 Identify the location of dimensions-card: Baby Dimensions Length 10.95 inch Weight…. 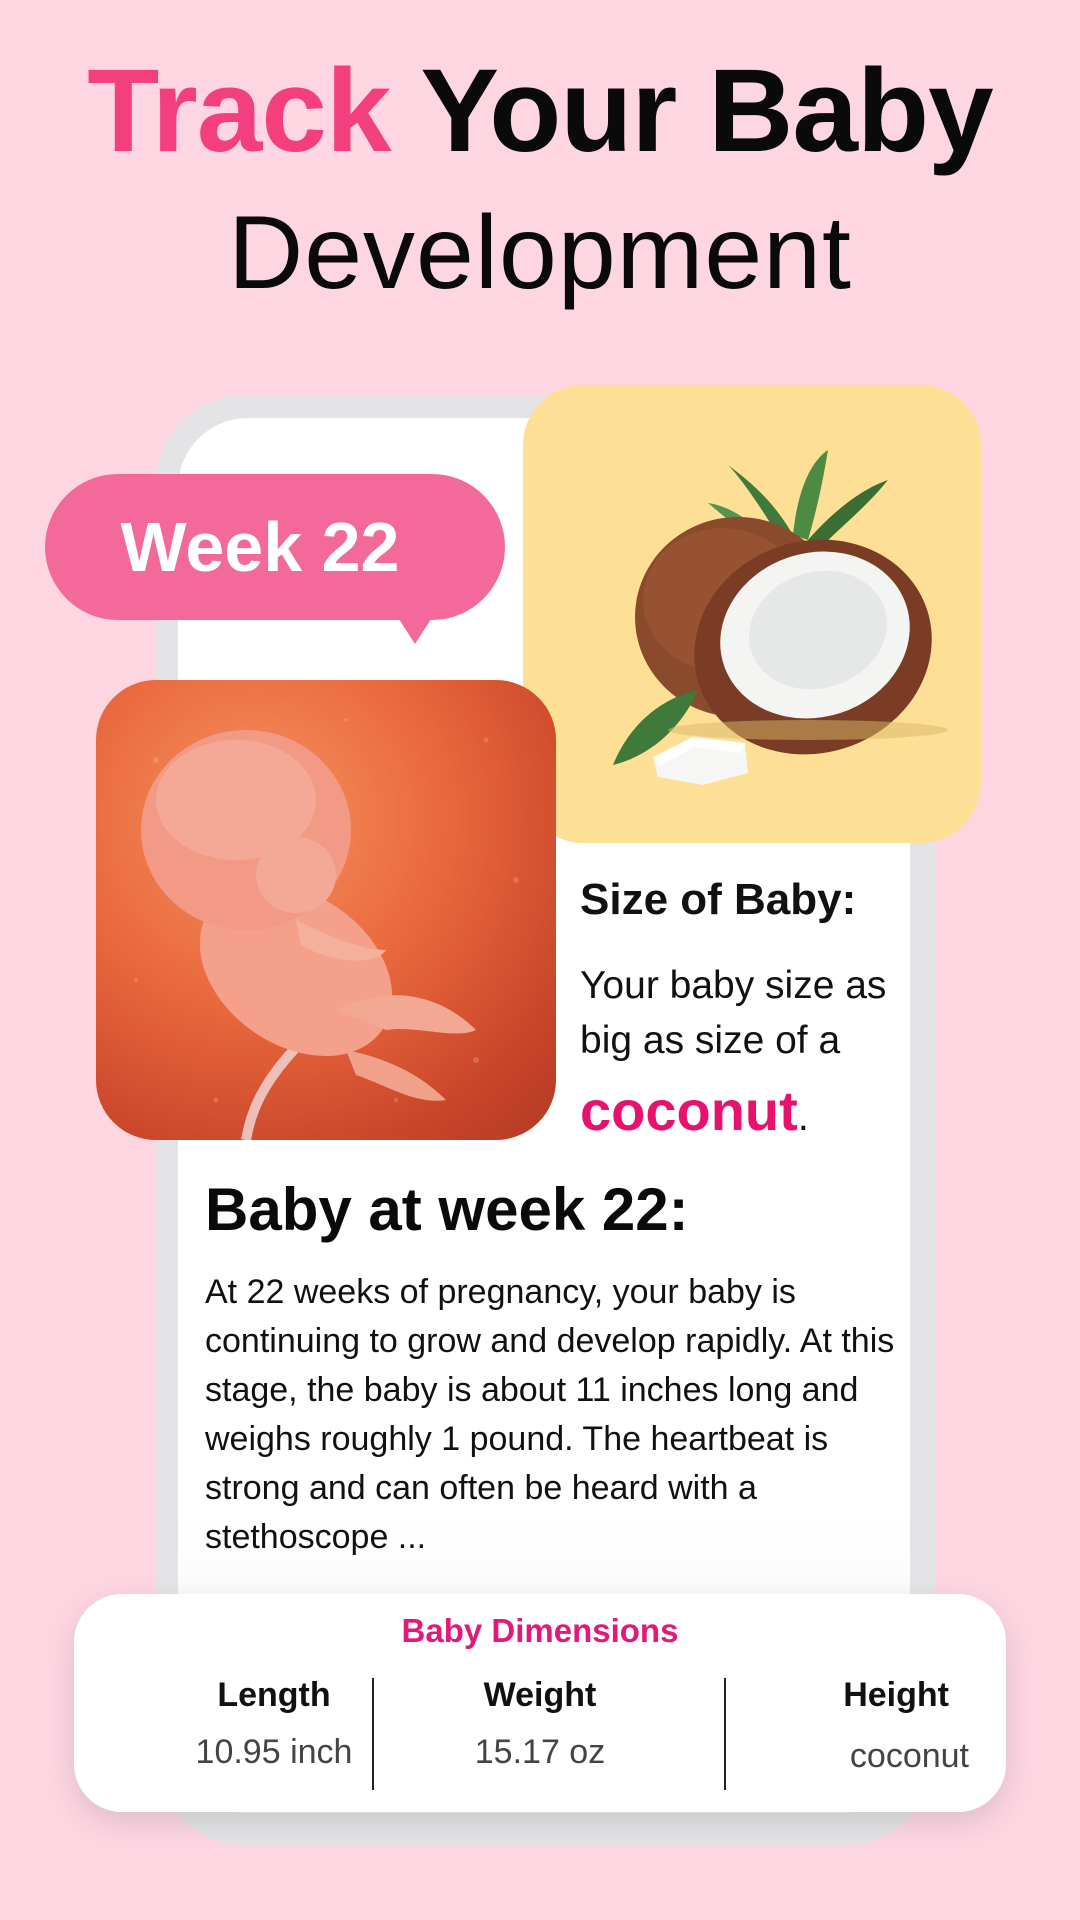
(540, 1703).